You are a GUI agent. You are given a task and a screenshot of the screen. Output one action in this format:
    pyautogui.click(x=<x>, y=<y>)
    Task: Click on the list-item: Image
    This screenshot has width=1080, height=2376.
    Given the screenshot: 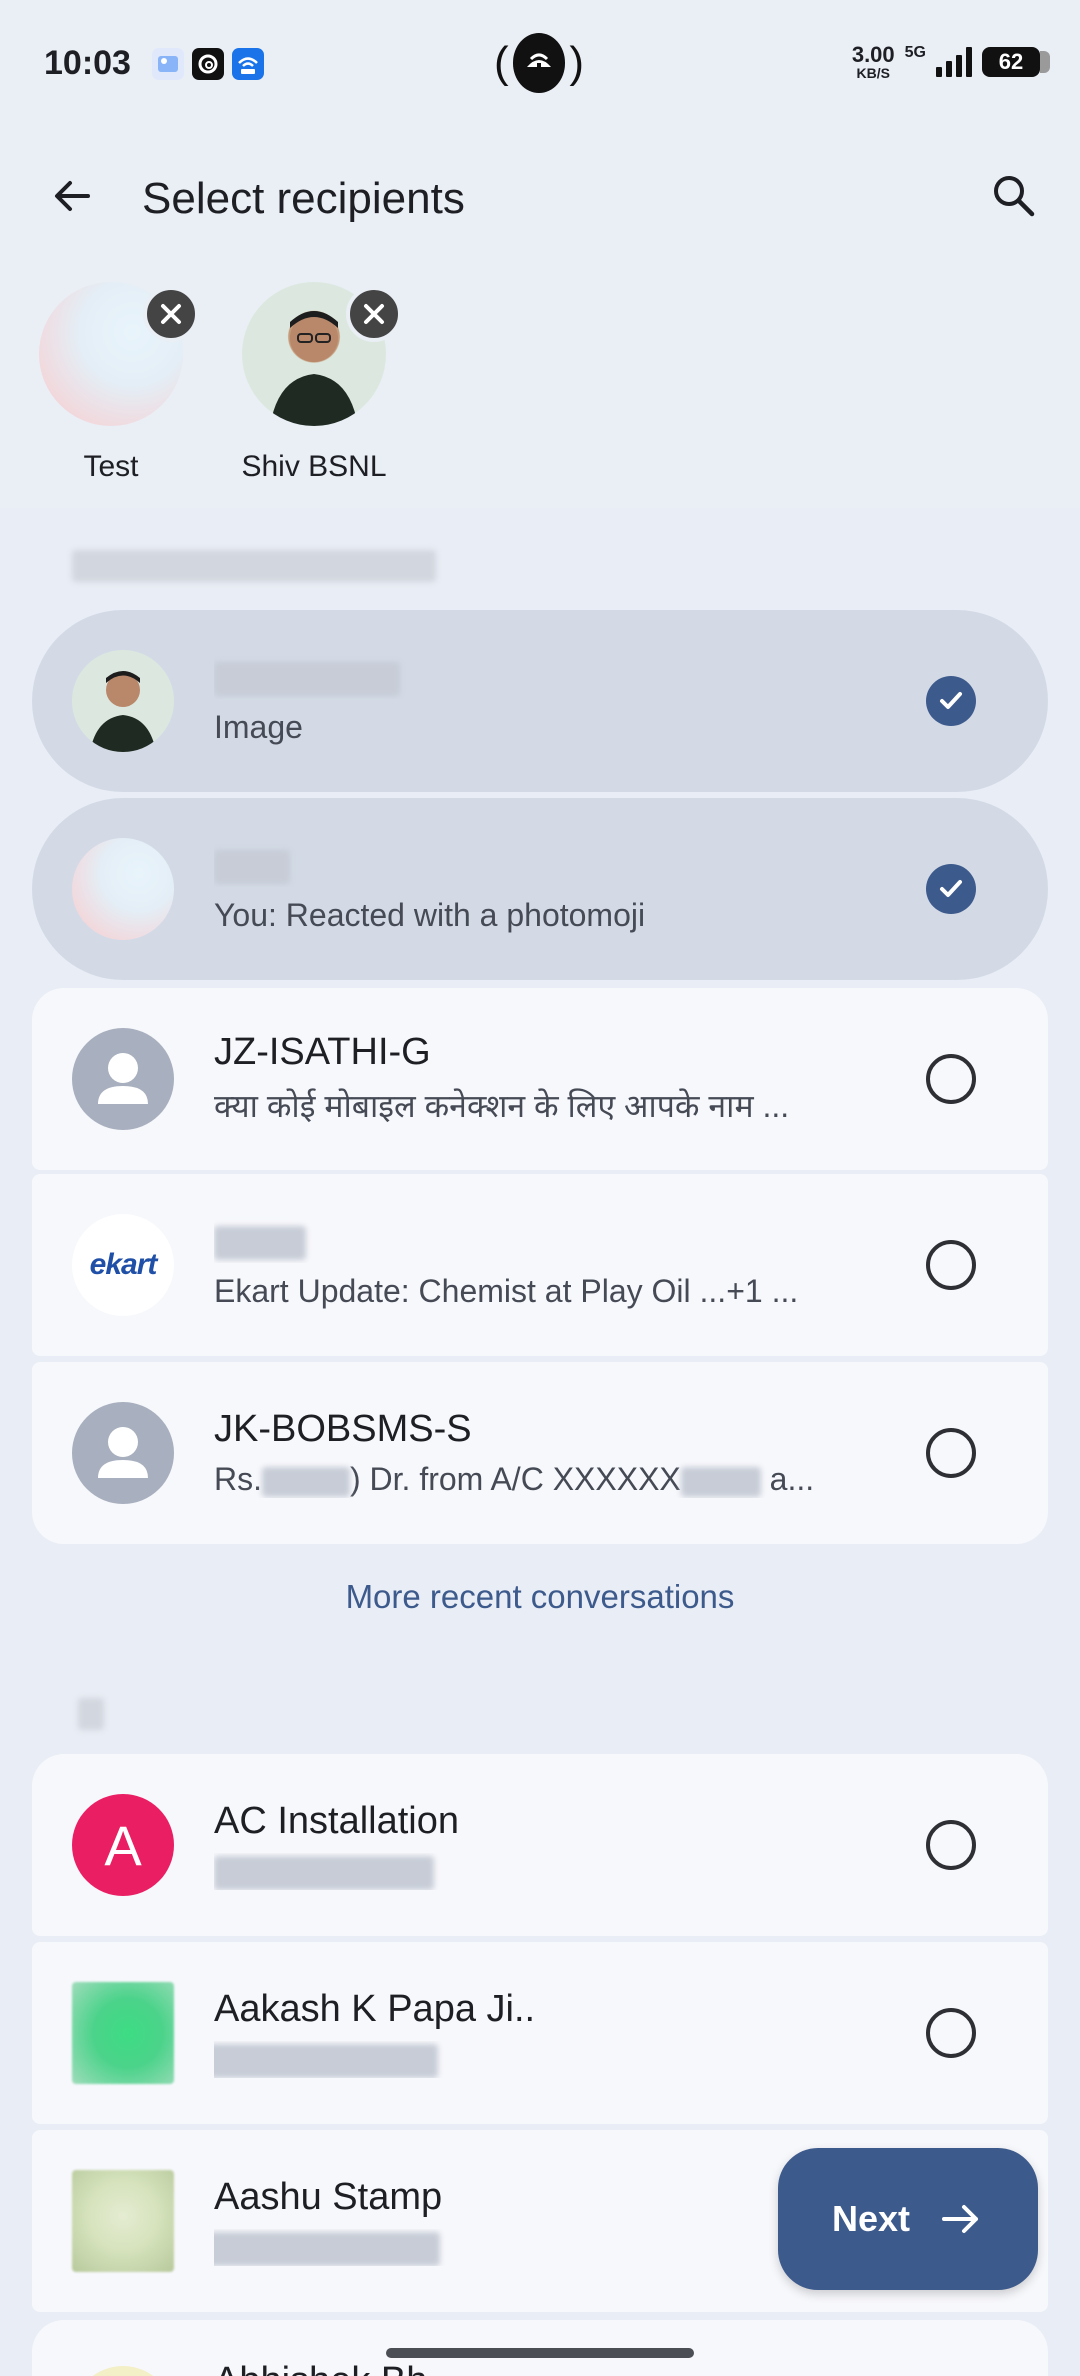 What is the action you would take?
    pyautogui.click(x=540, y=701)
    